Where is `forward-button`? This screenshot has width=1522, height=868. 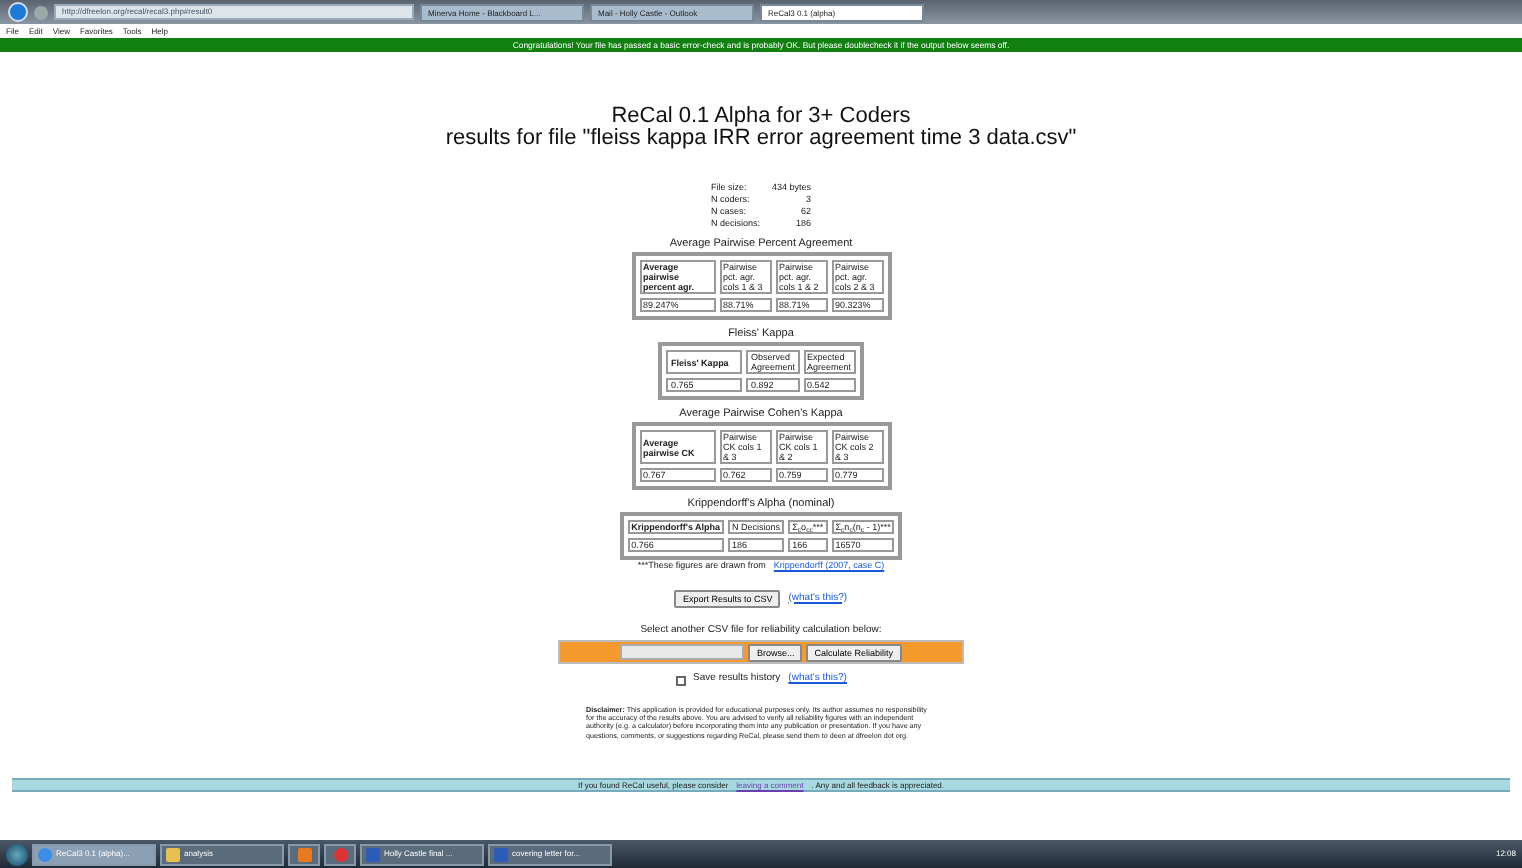 forward-button is located at coordinates (41, 12).